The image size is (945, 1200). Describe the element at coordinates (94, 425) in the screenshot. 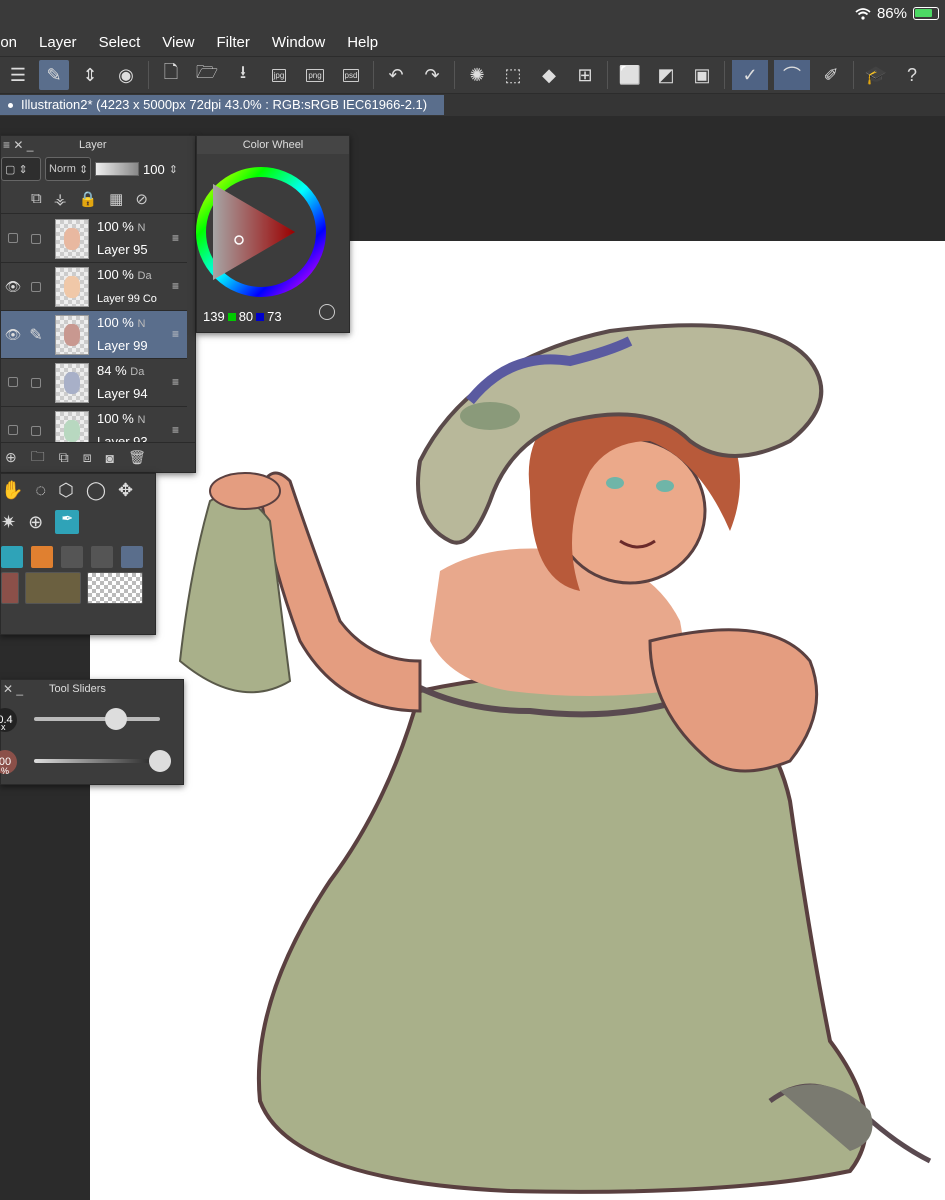

I see `layer-row: 100 % N Layer 93 ≡` at that location.